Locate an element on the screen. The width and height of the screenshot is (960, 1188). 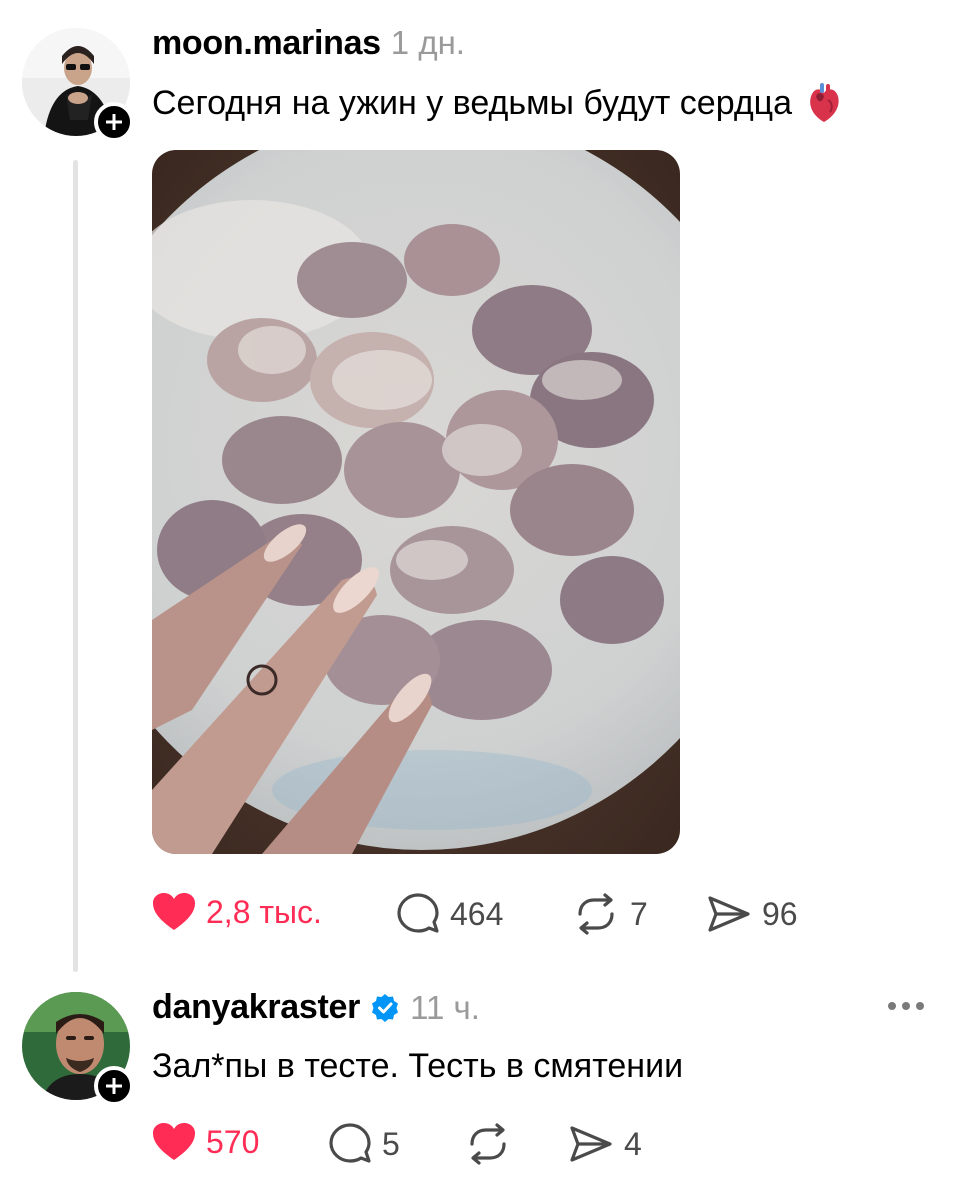
post-time: 1 дн. is located at coordinates (427, 42).